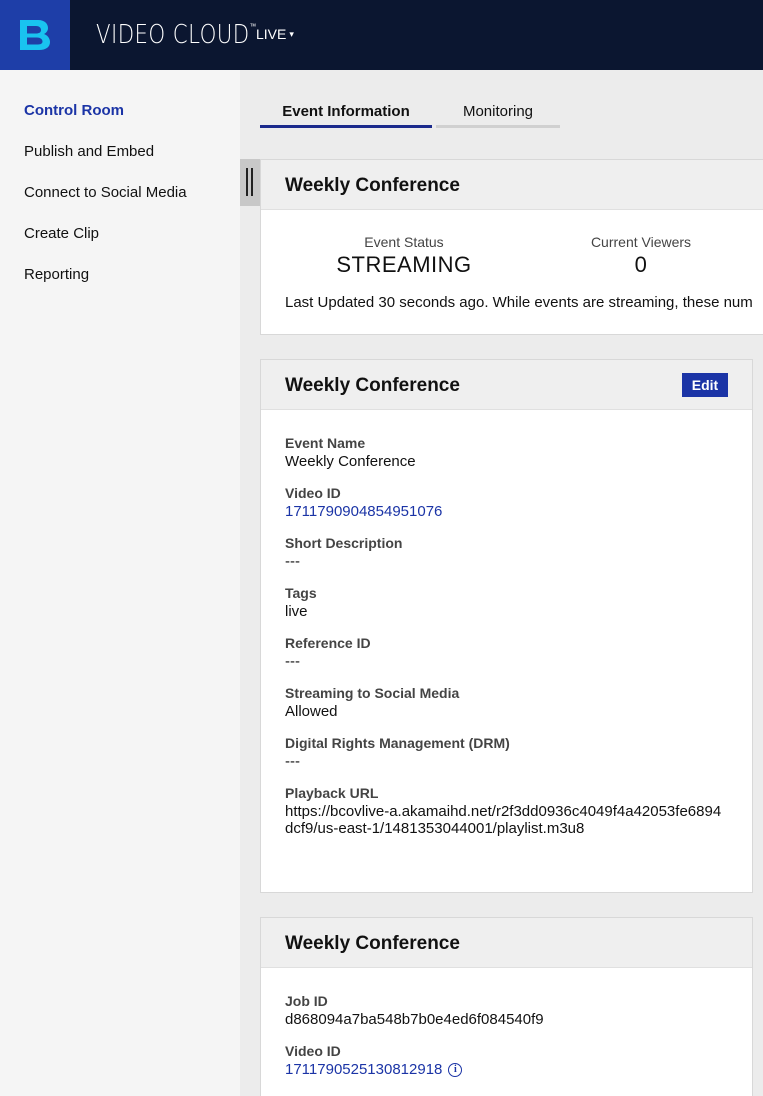  What do you see at coordinates (296, 611) in the screenshot?
I see `tags-value: live` at bounding box center [296, 611].